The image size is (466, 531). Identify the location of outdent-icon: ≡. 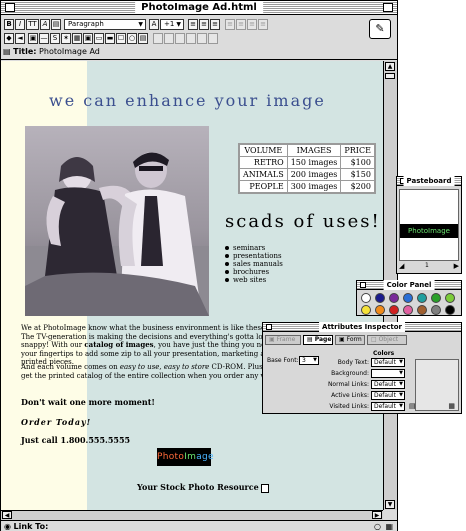
(263, 24).